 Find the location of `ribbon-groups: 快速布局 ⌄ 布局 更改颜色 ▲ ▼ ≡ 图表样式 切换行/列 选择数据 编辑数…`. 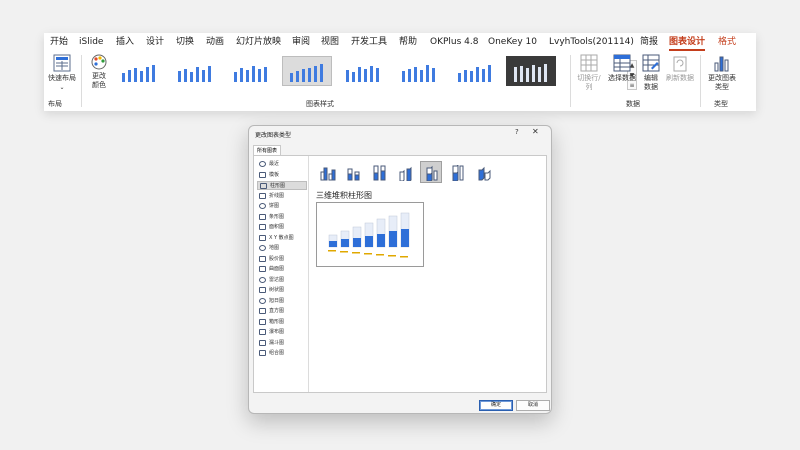

ribbon-groups: 快速布局 ⌄ 布局 更改颜色 ▲ ▼ ≡ 图表样式 切换行/列 选择数据 编辑数… is located at coordinates (400, 81).